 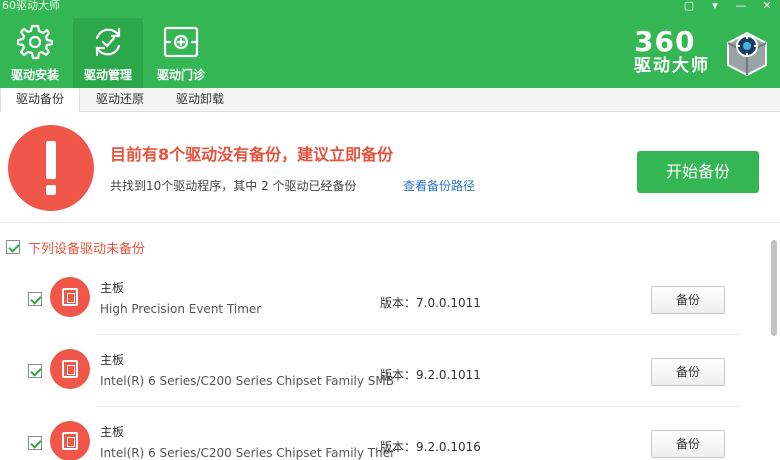 I want to click on nav-driver-install: 驱动安装, so click(x=35, y=53).